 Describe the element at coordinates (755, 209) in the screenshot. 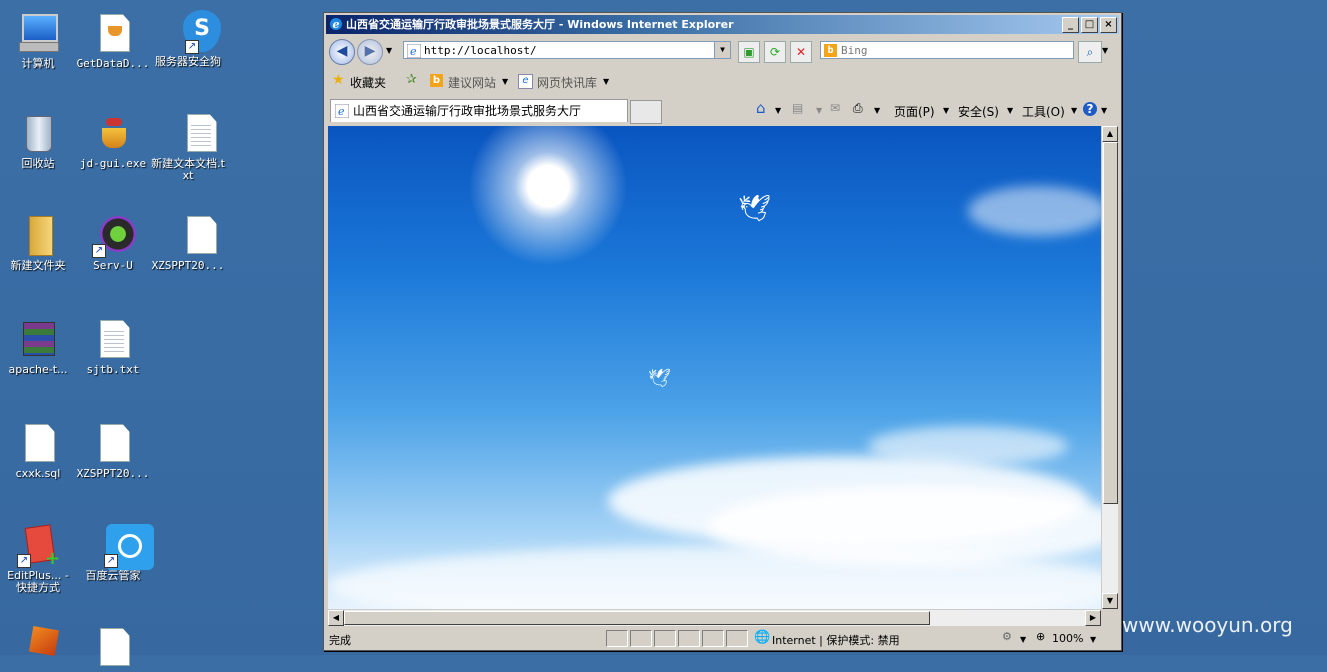

I see `seagull-image: 🕊` at that location.